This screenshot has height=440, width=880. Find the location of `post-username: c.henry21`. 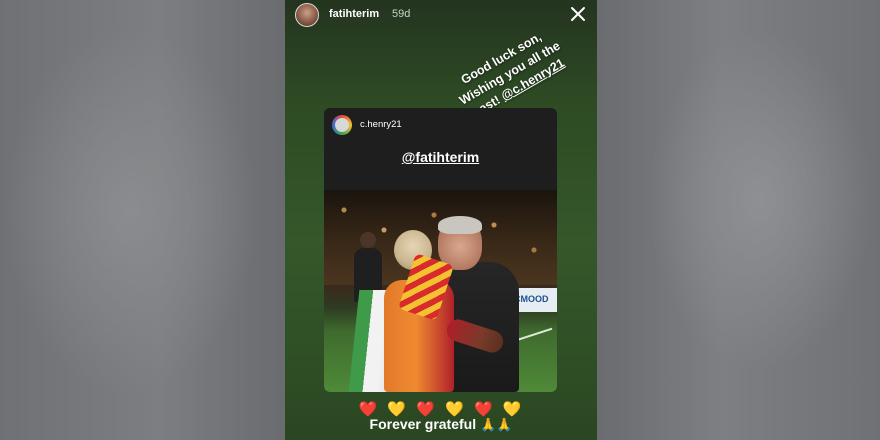

post-username: c.henry21 is located at coordinates (381, 124).